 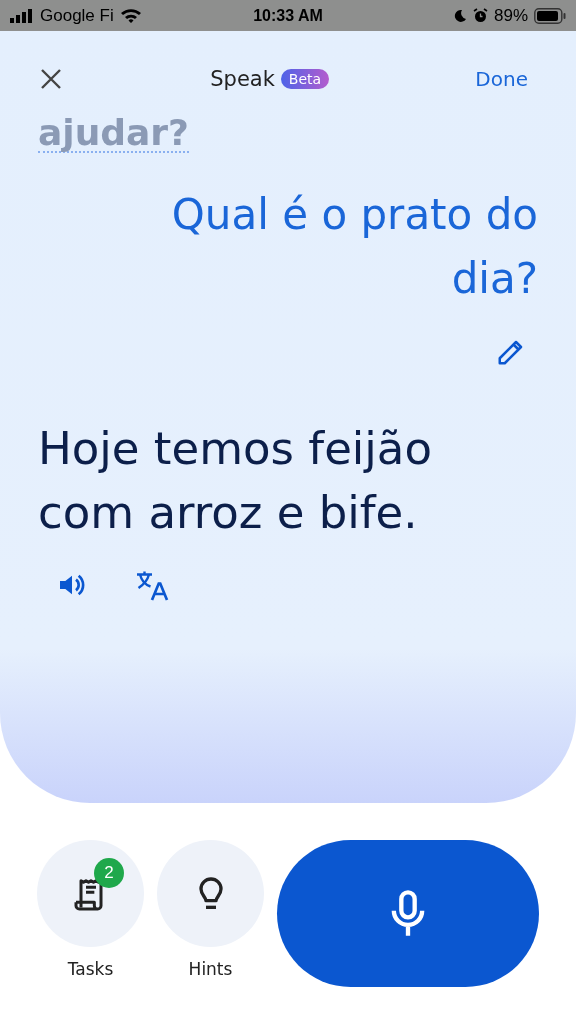 I want to click on question-text: Qual é o prato do dia?, so click(x=354, y=247).